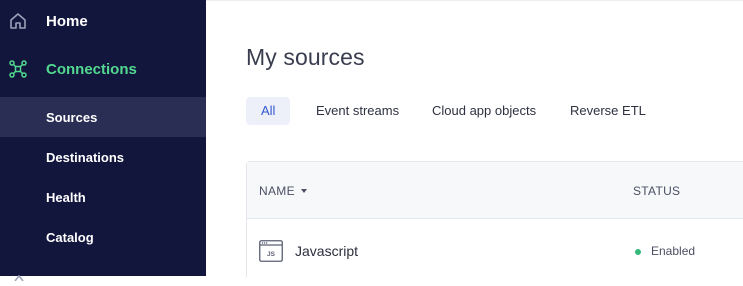  I want to click on source-name: Javascript, so click(327, 251).